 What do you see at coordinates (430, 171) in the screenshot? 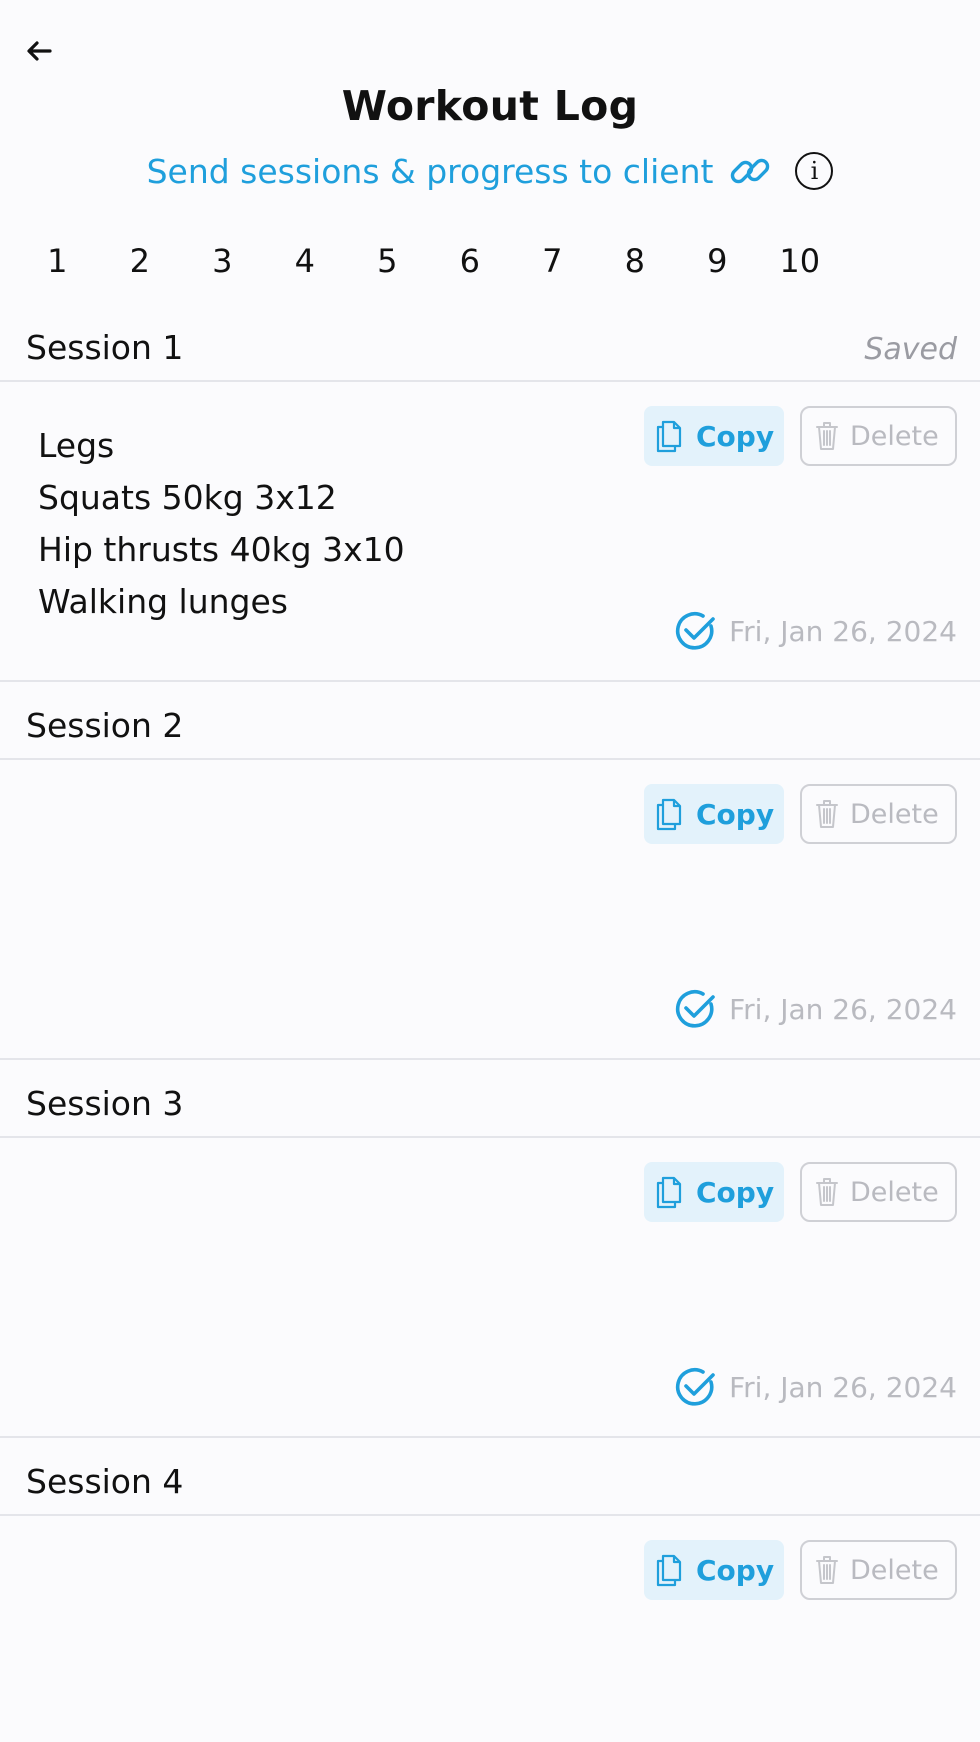
I see `send-sessions-link: Send sessions & progress to client` at bounding box center [430, 171].